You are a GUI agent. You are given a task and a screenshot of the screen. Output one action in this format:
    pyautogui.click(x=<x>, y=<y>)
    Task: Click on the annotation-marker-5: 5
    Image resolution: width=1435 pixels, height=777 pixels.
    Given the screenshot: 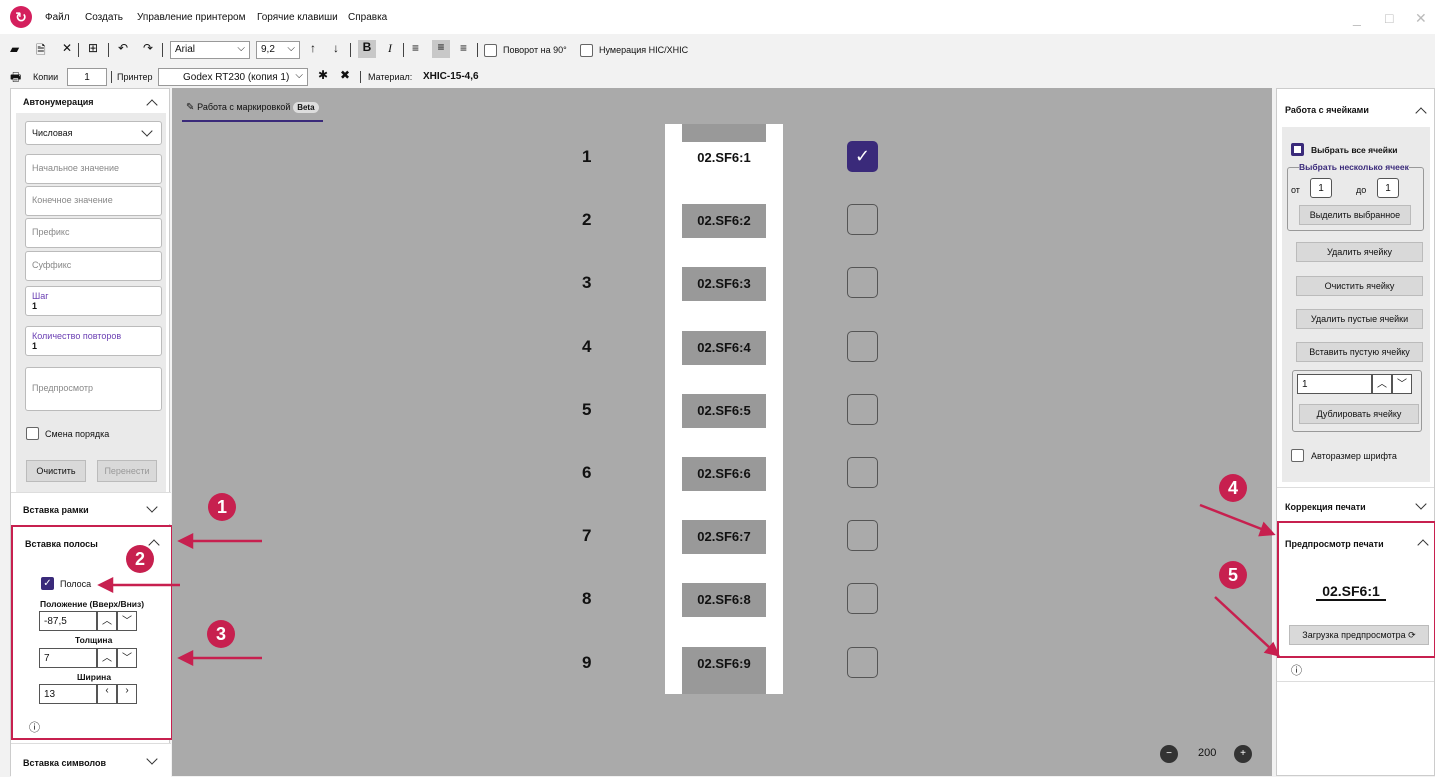 What is the action you would take?
    pyautogui.click(x=1233, y=575)
    